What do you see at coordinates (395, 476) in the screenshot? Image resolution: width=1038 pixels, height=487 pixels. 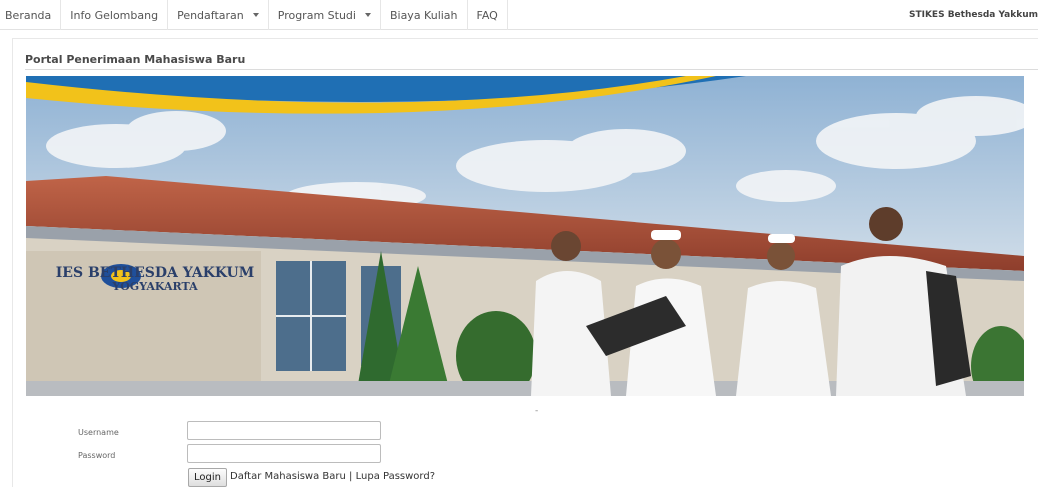 I see `forgot-password-link: Lupa Password?` at bounding box center [395, 476].